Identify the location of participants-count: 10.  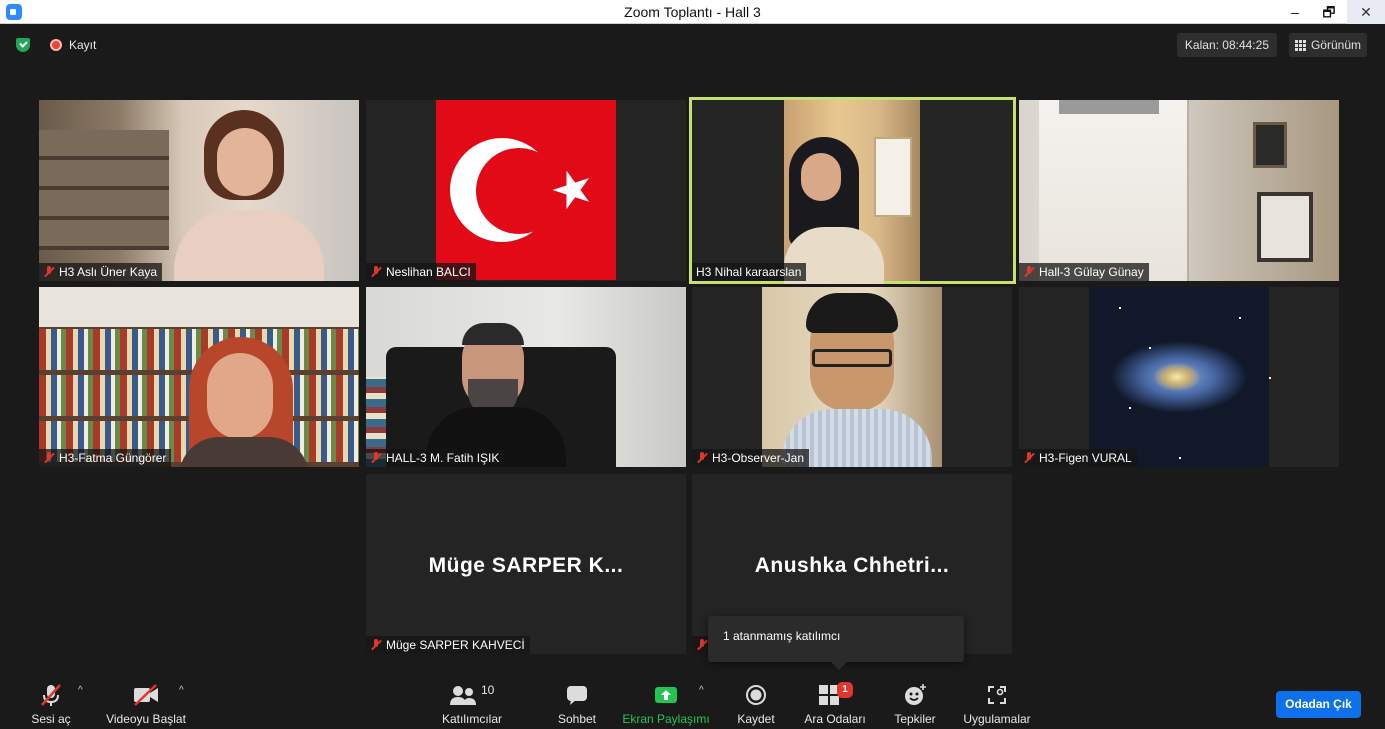
(488, 690).